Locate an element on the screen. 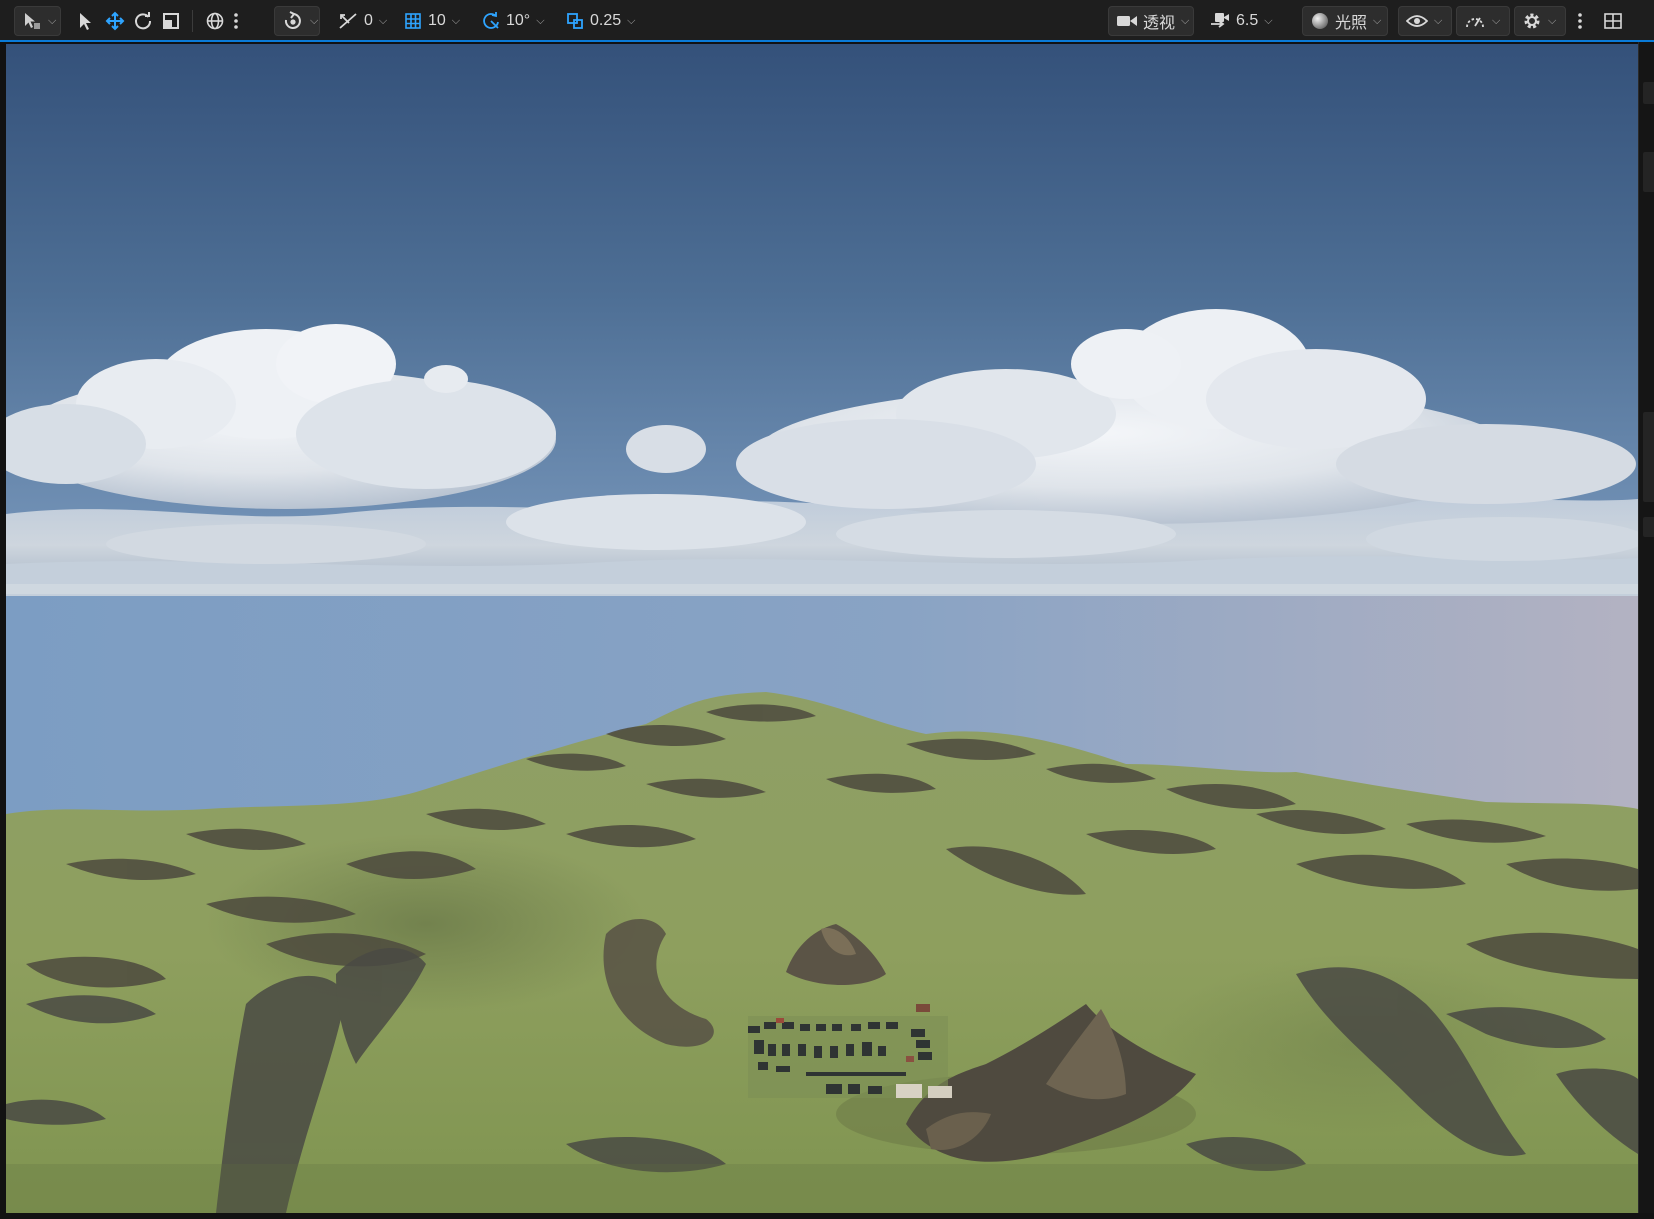 The height and width of the screenshot is (1219, 1654). grid-snap-toggle: 10 ⌵ is located at coordinates (431, 21).